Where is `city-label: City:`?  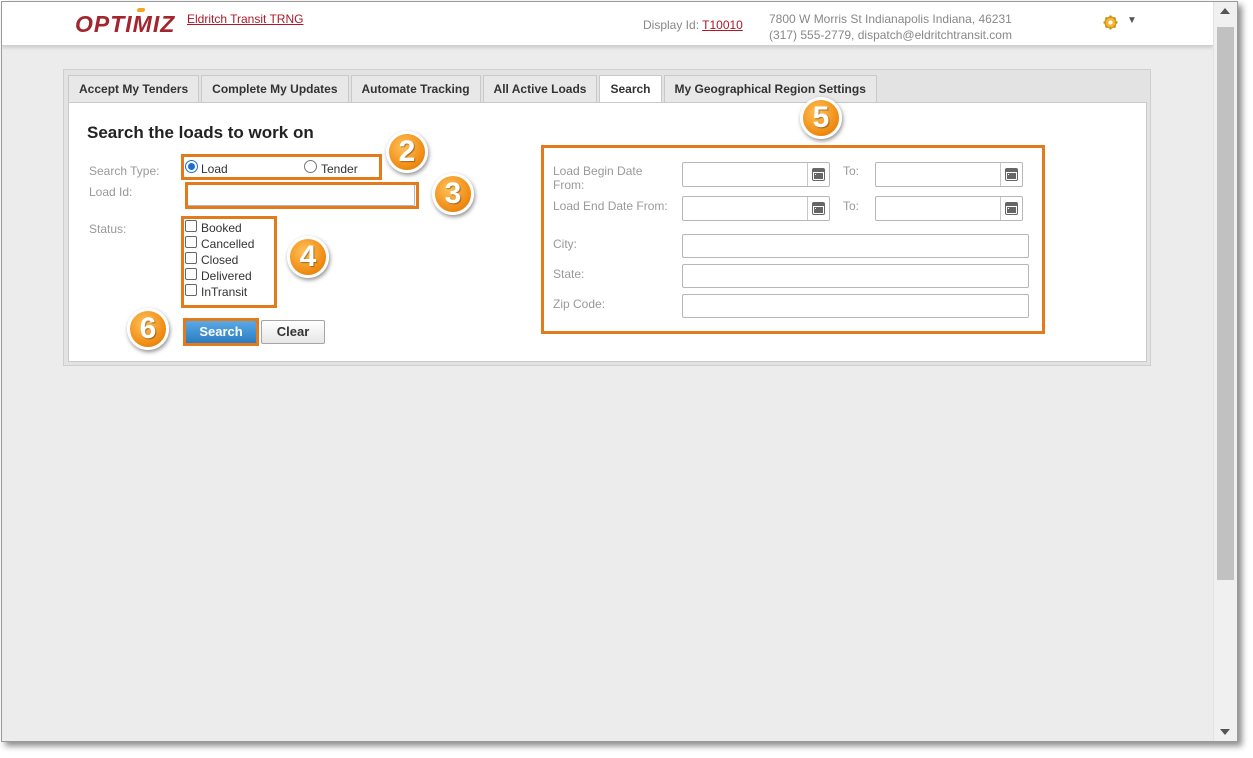 city-label: City: is located at coordinates (565, 244).